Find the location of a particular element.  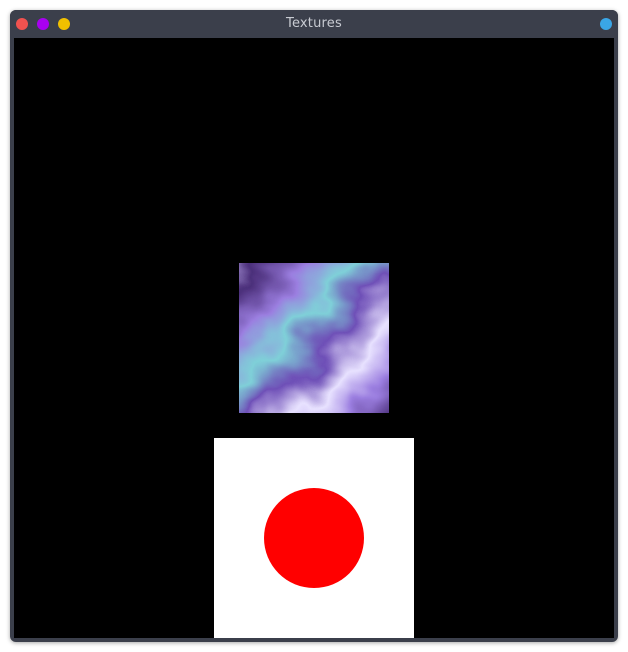

title-bar: Textures is located at coordinates (314, 24).